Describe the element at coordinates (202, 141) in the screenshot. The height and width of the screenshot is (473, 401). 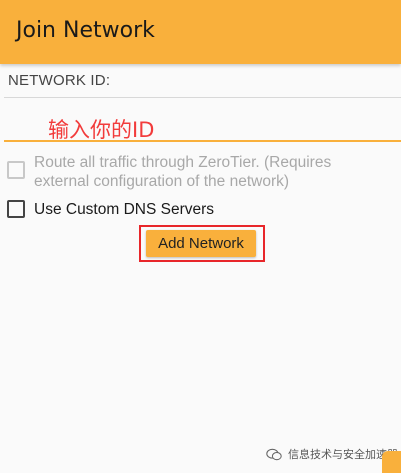
I see `network-id-input` at that location.